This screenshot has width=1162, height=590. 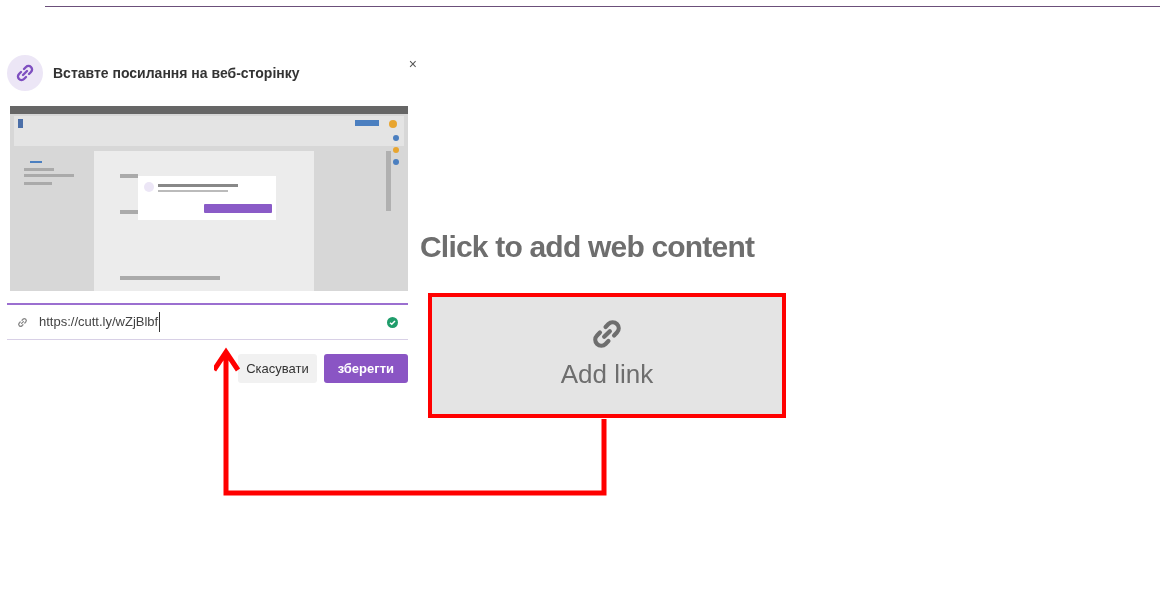 What do you see at coordinates (176, 73) in the screenshot?
I see `dialog-title: Вставте посилання на веб-сторінку` at bounding box center [176, 73].